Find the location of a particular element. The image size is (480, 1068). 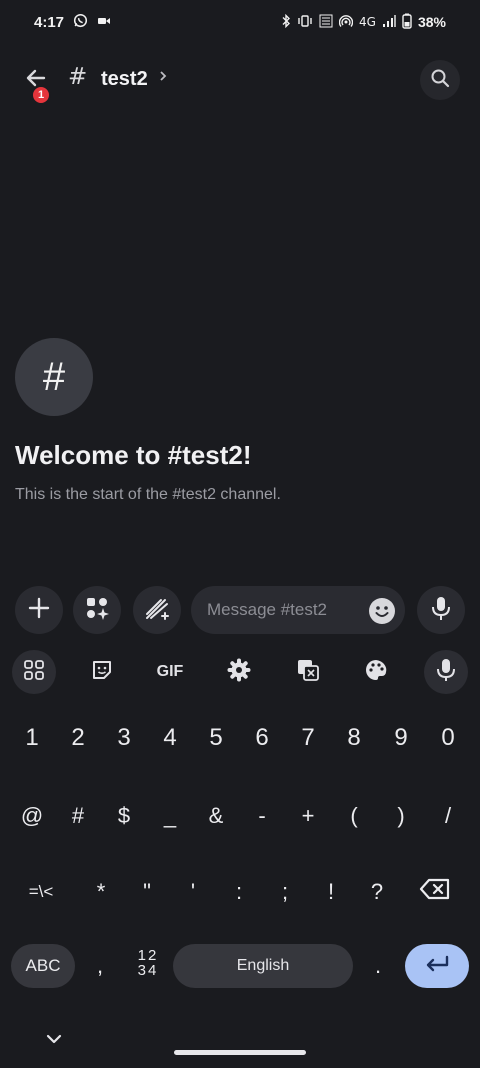

key-open-paren: ( is located at coordinates (354, 816).